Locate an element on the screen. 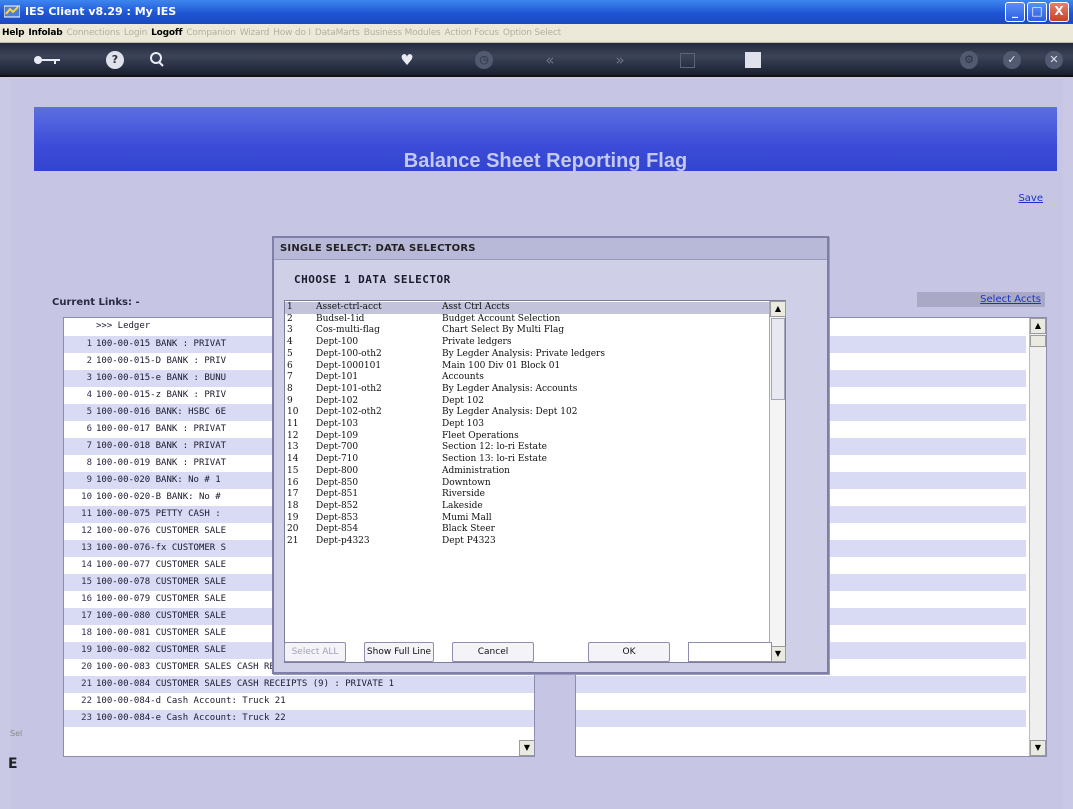 This screenshot has height=809, width=1073. ledger-row-number: 1 is located at coordinates (89, 344).